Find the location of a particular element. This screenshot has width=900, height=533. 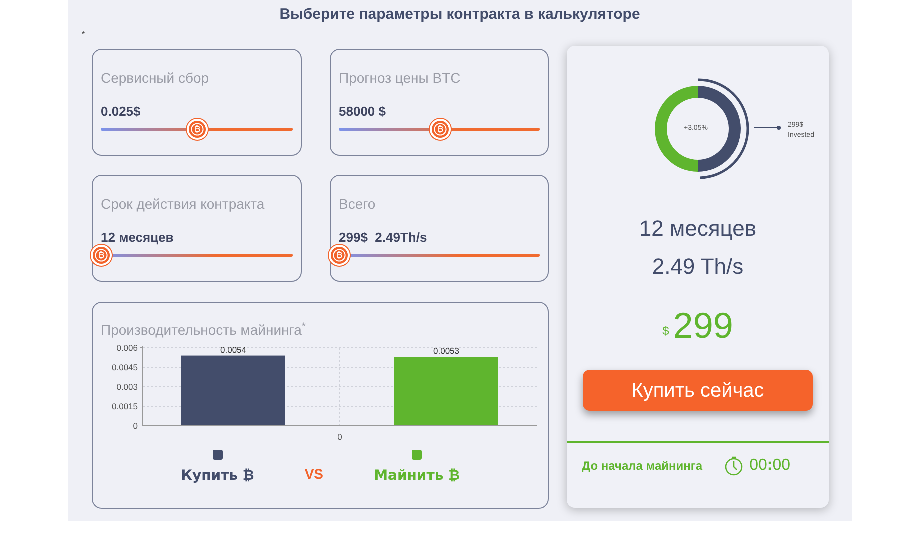

slider-label: Срок действия контракта is located at coordinates (183, 204).